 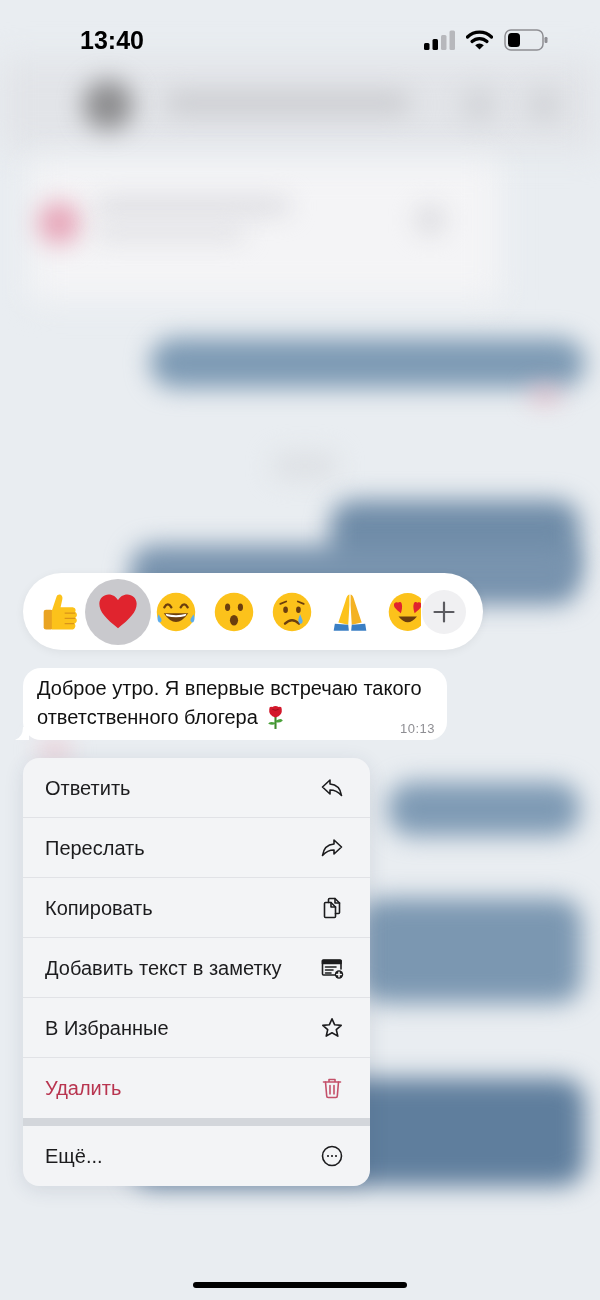 I want to click on status-time: 13:40, so click(x=112, y=40).